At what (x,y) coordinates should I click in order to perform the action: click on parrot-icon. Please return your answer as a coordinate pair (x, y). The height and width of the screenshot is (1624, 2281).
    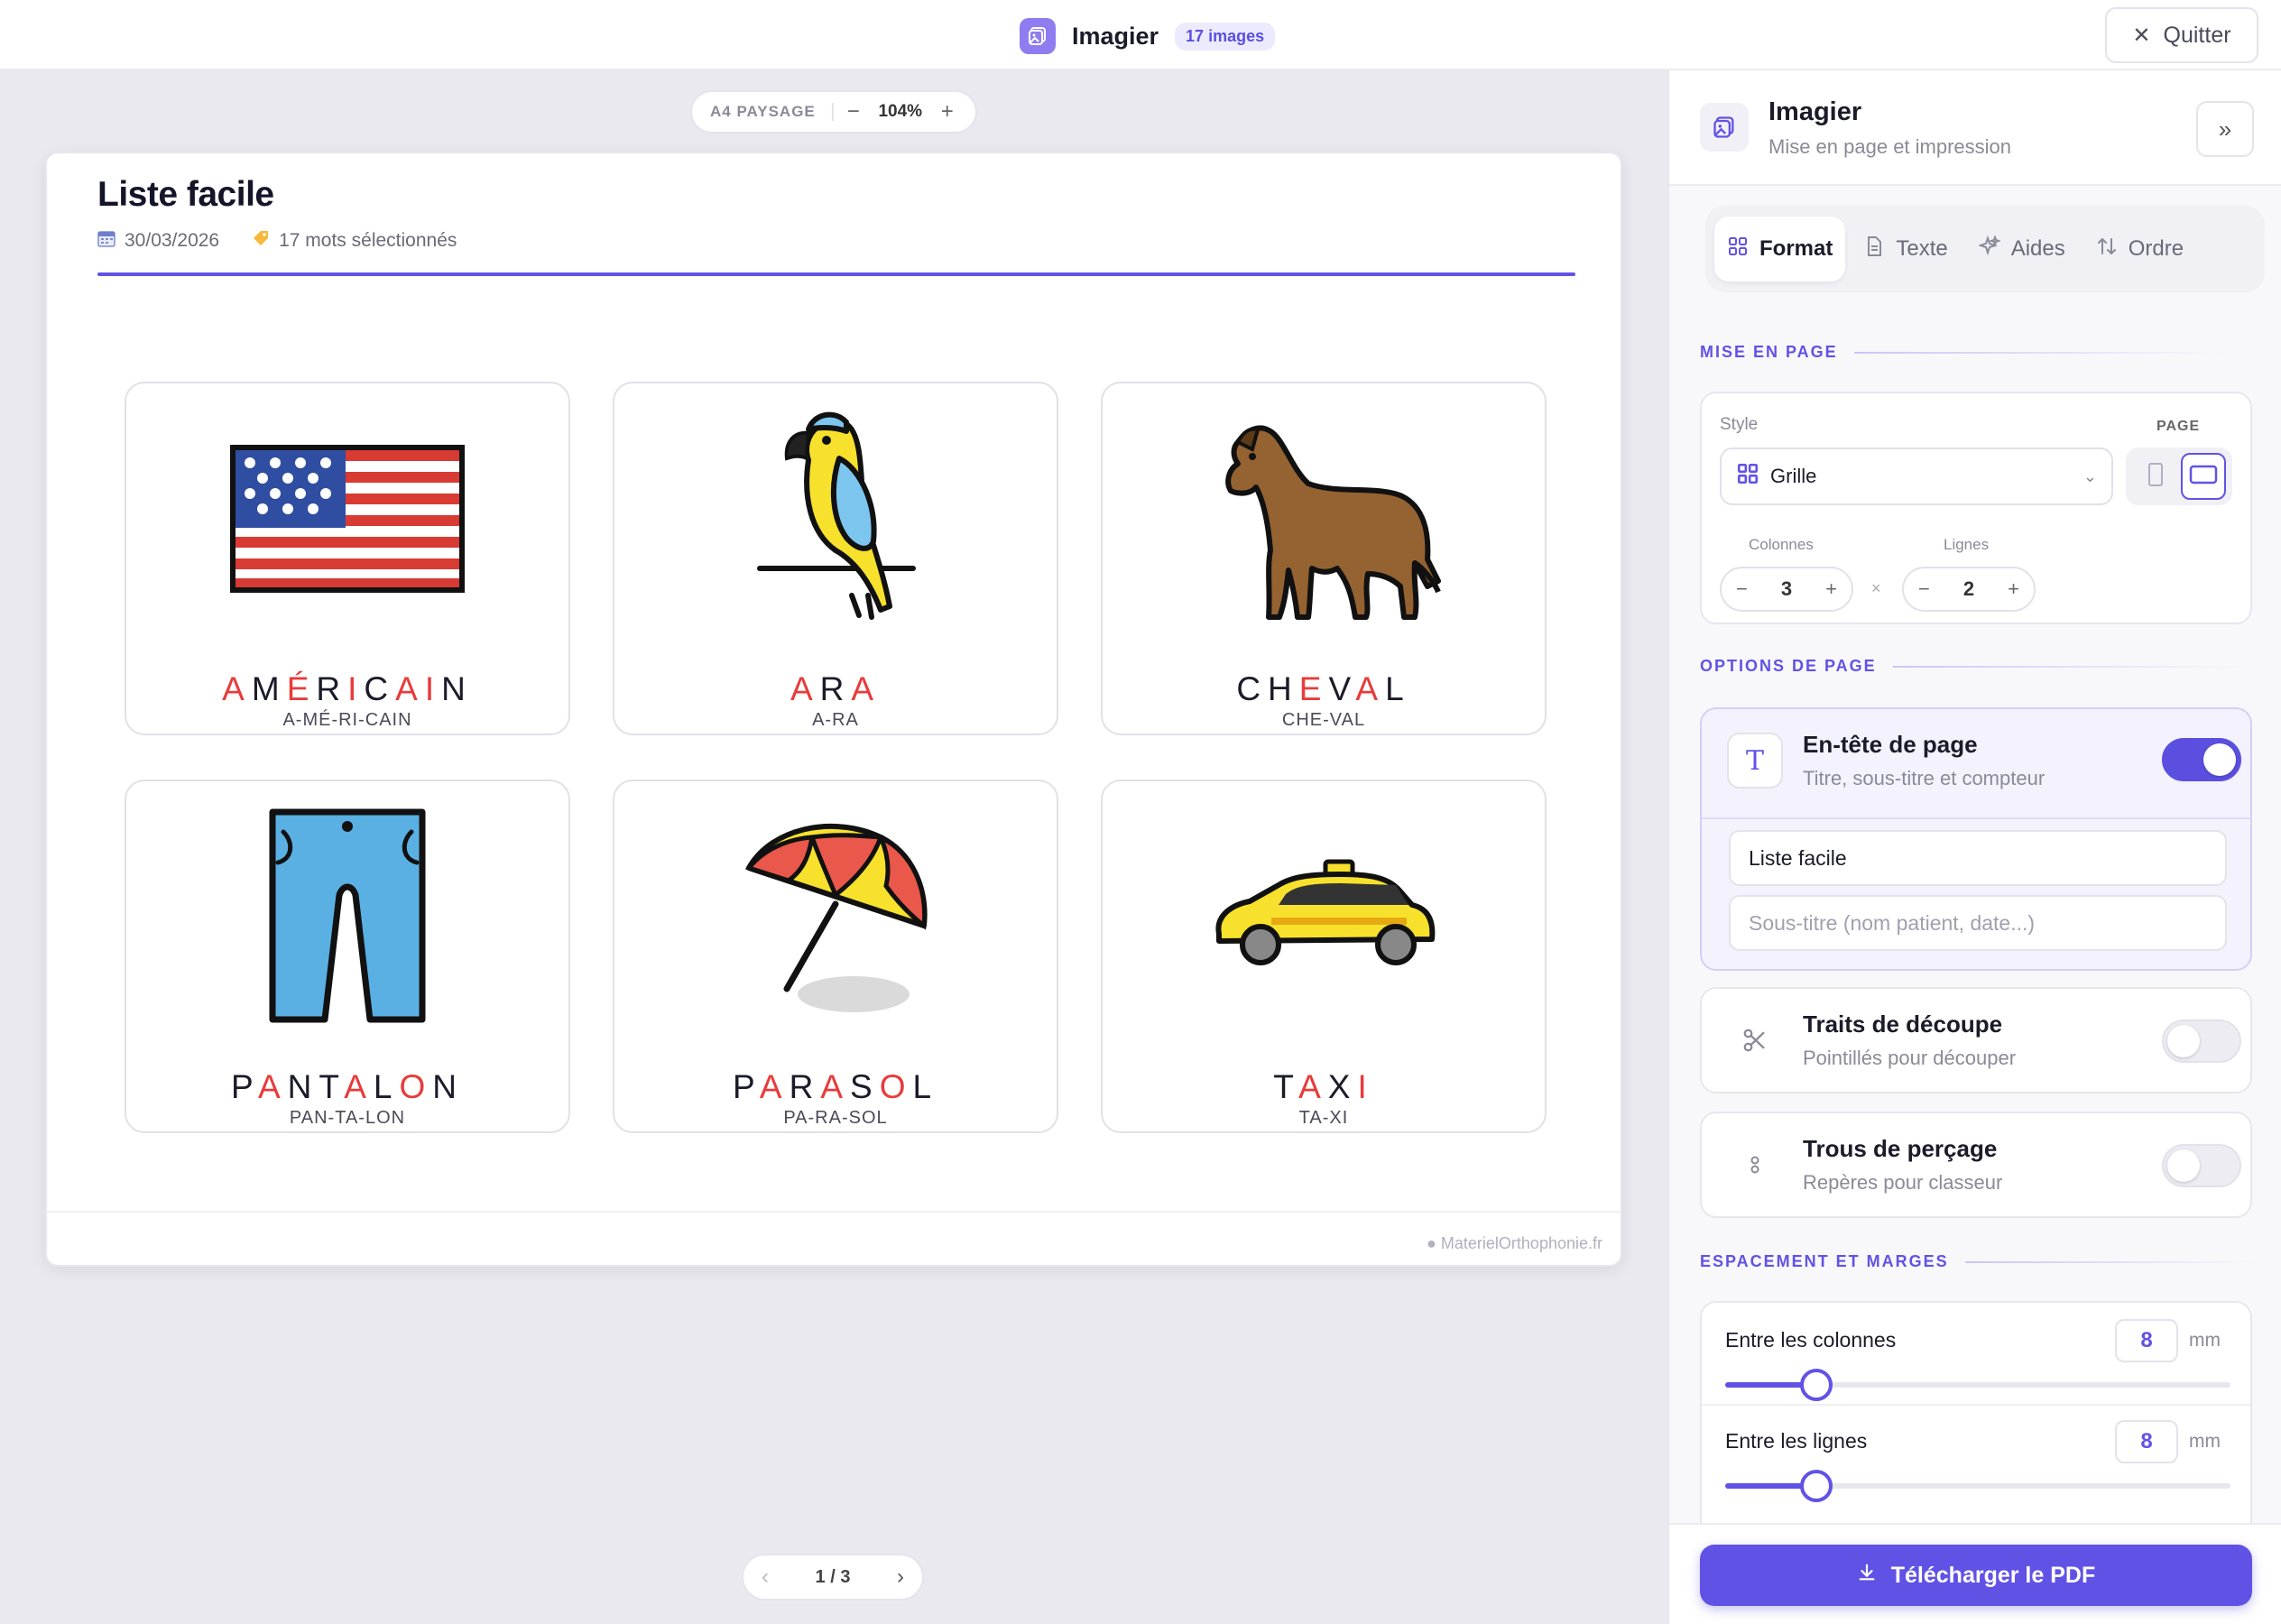
    Looking at the image, I should click on (835, 518).